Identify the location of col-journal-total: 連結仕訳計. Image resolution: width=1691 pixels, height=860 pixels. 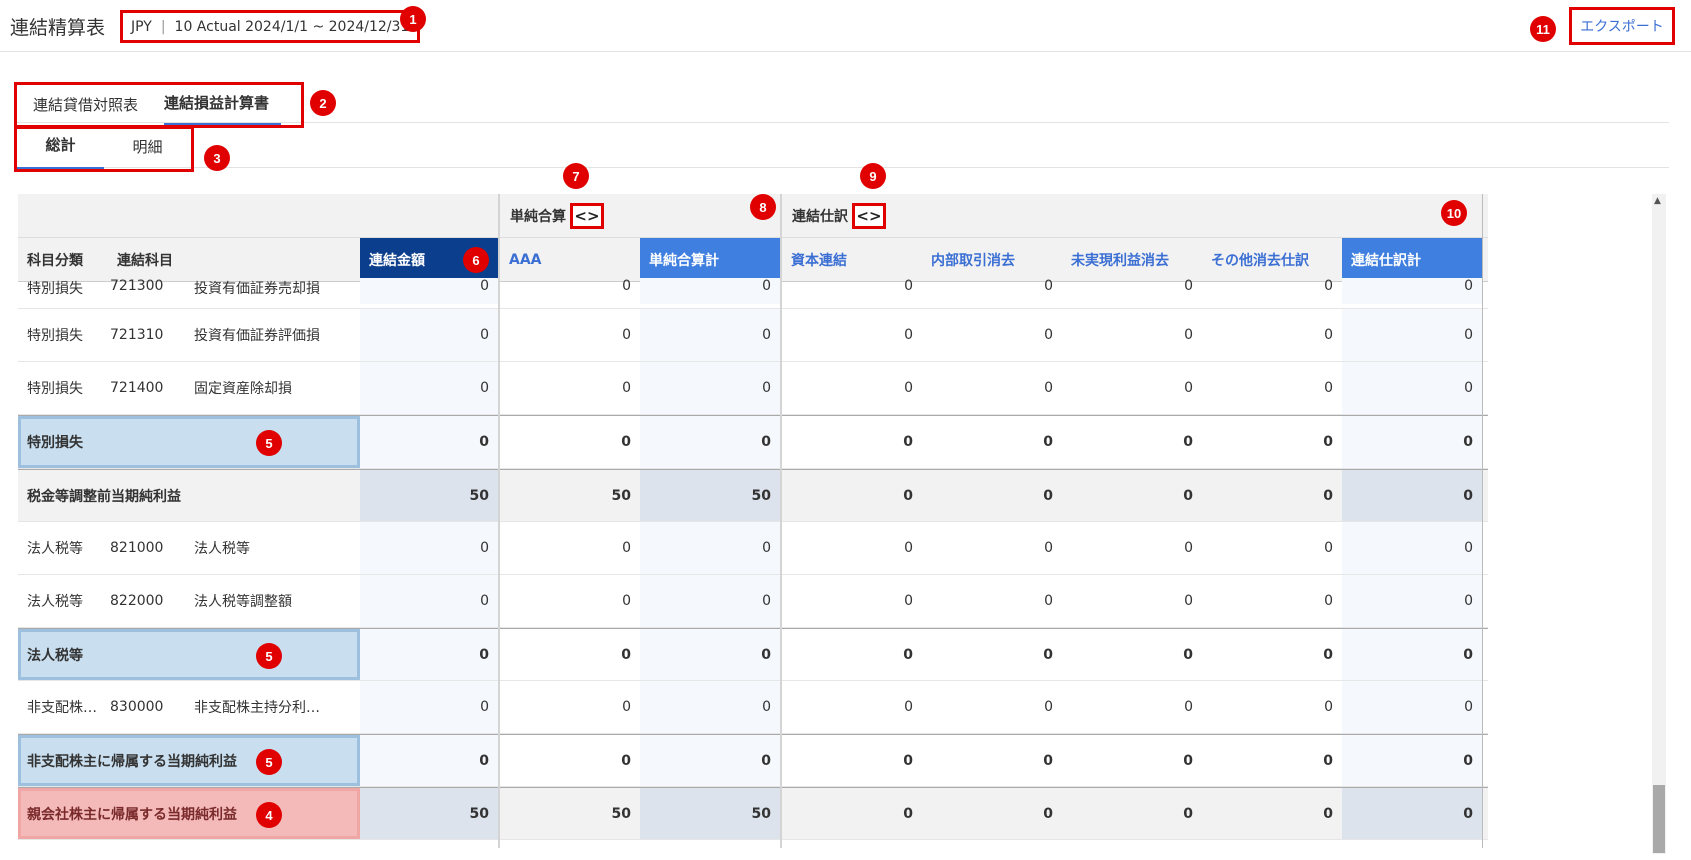
(1412, 260).